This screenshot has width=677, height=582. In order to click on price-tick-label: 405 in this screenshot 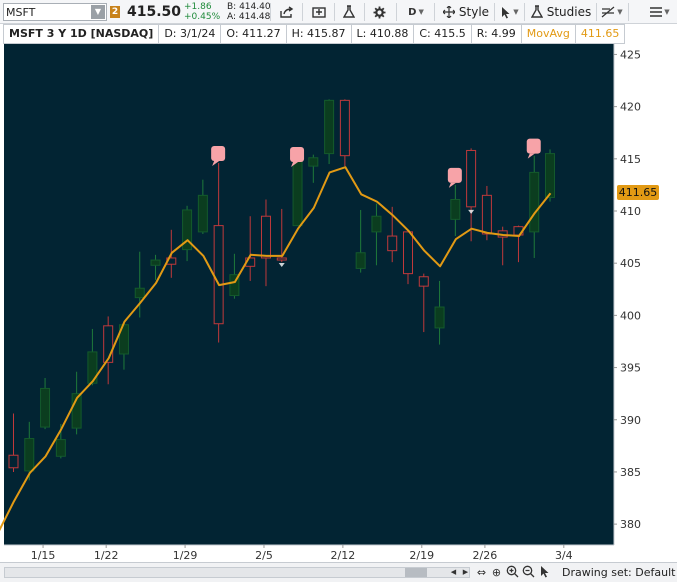, I will do `click(630, 263)`.